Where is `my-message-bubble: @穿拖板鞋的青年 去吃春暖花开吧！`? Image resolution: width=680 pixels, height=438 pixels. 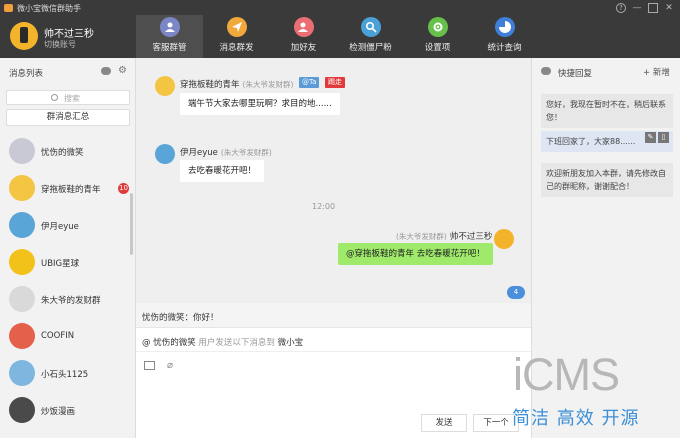
my-message-bubble: @穿拖板鞋的青年 去吃春暖花开吧！ is located at coordinates (415, 254).